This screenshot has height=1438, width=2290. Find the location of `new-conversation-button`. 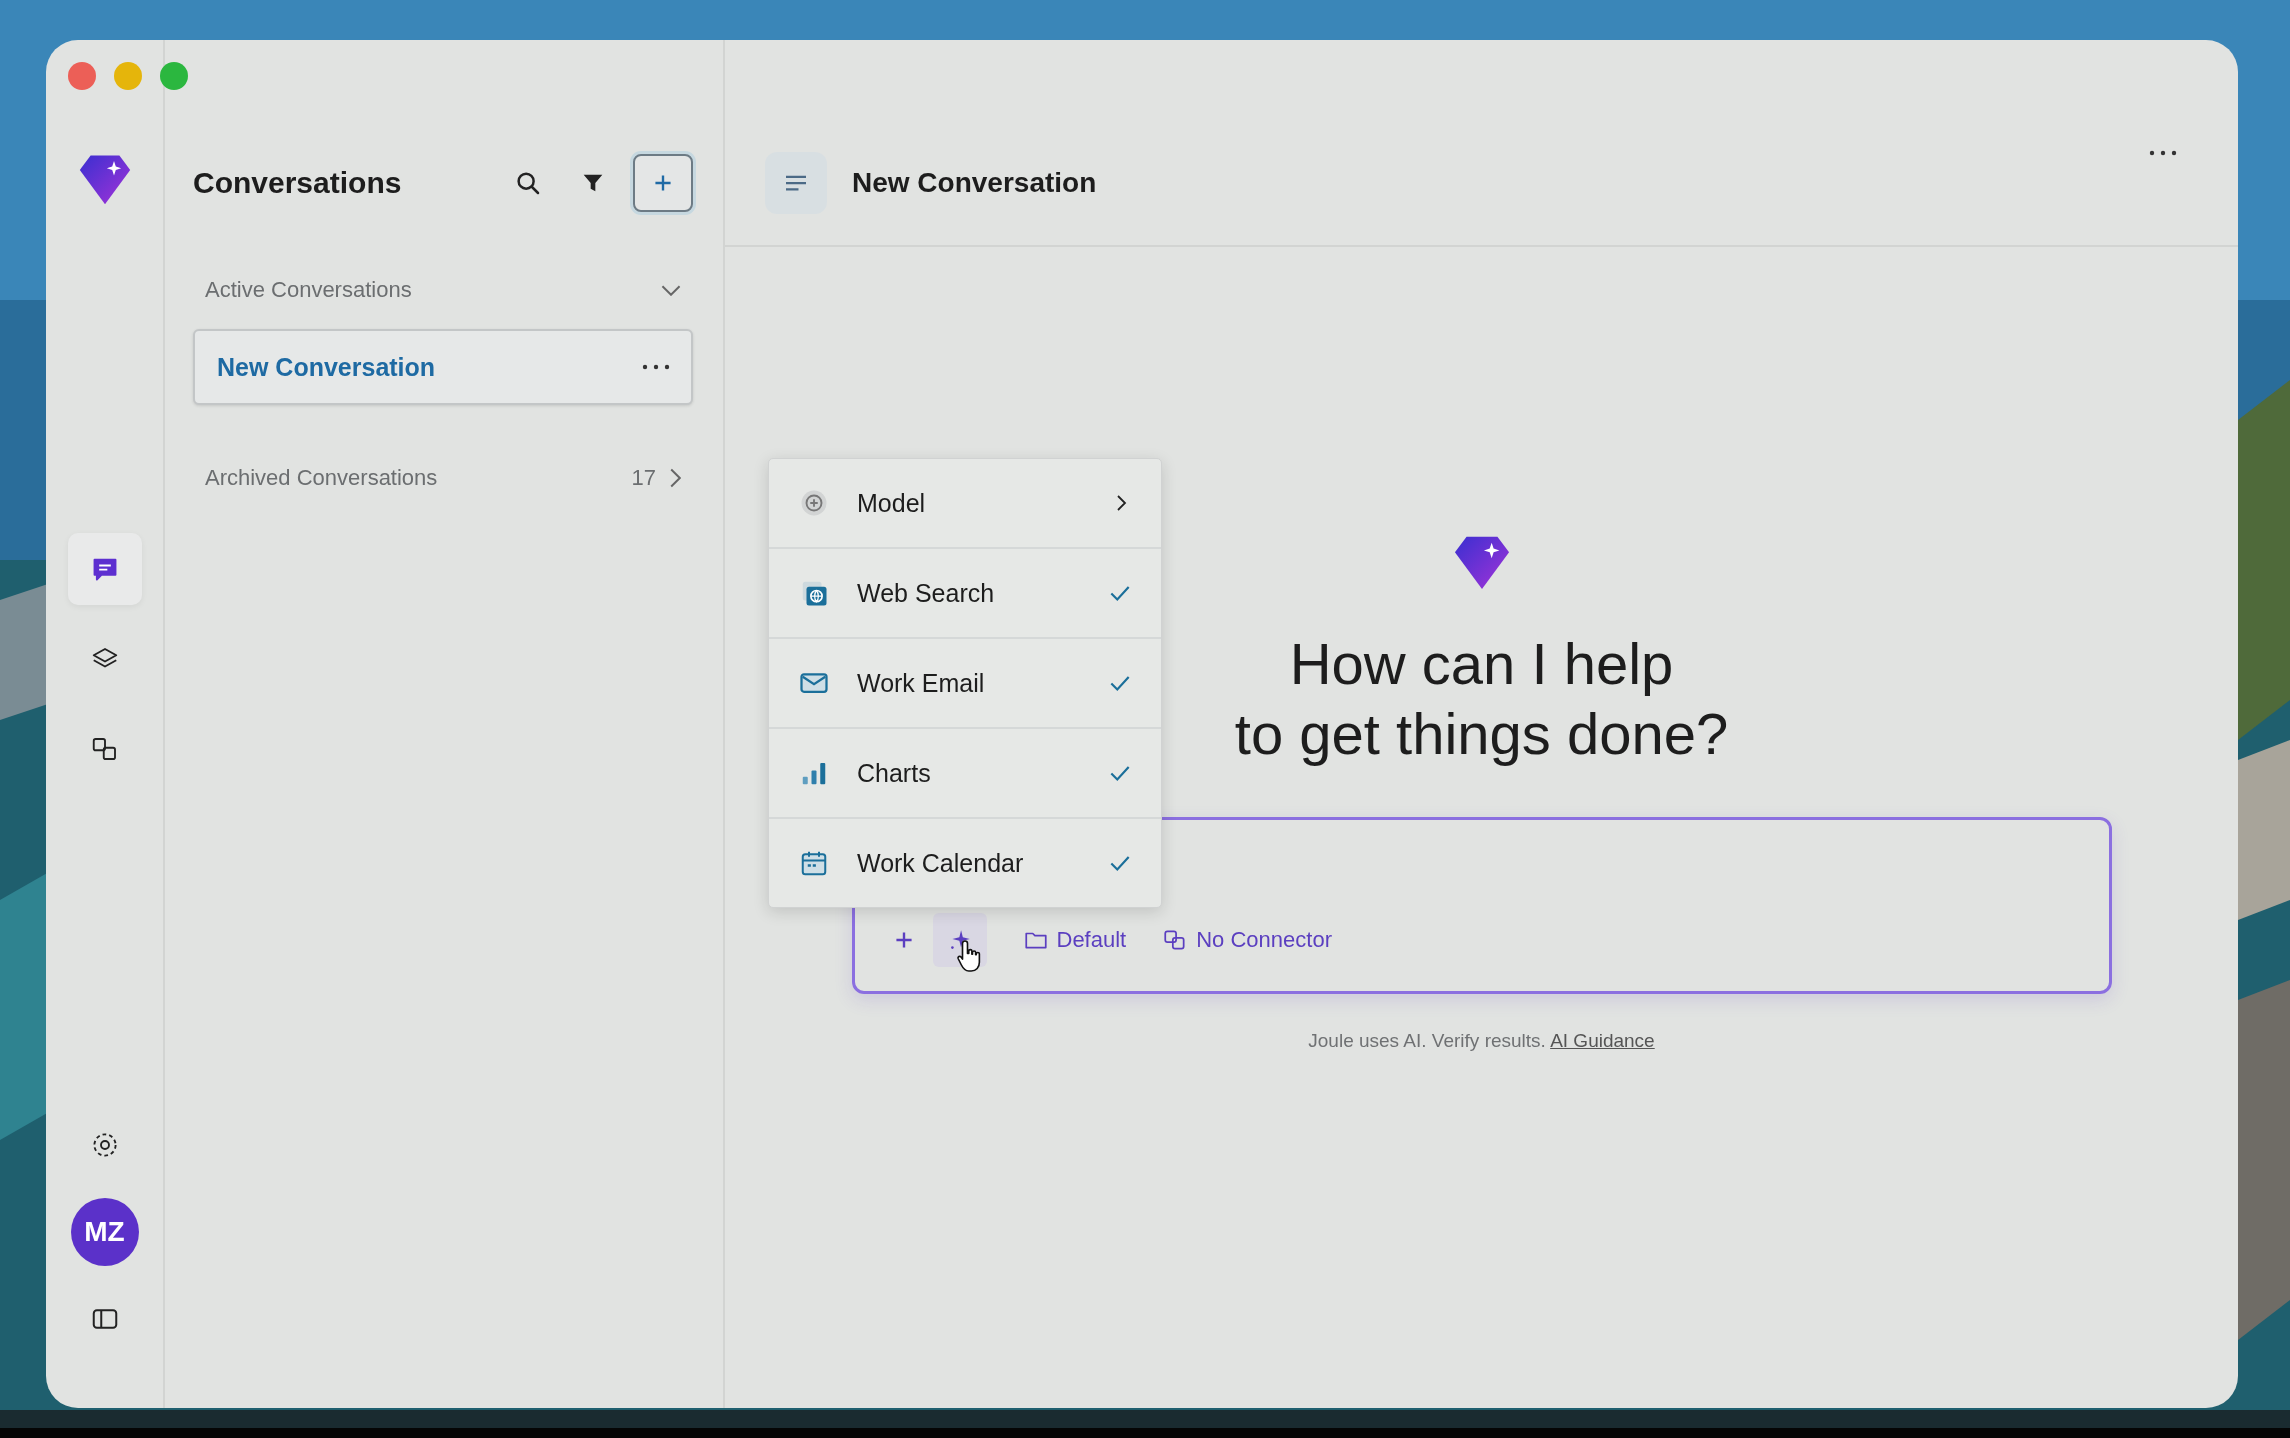

new-conversation-button is located at coordinates (663, 183).